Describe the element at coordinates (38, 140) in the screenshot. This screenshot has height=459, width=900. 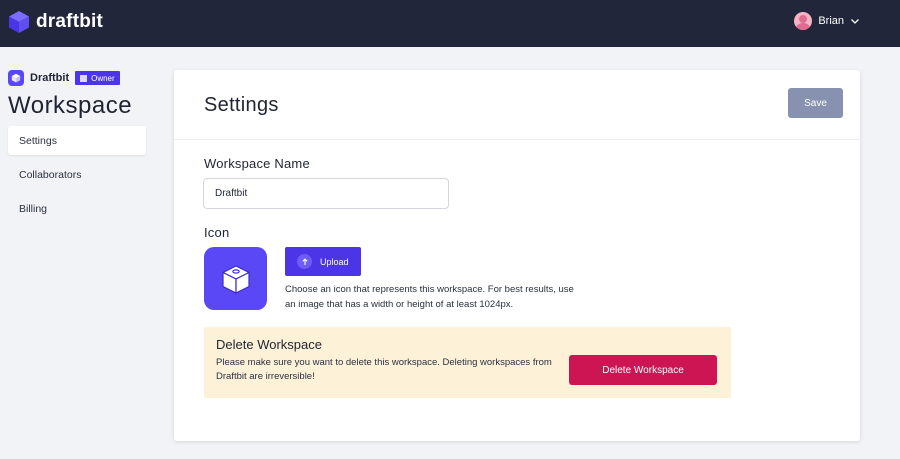
I see `sidebar-item-label: Settings` at that location.